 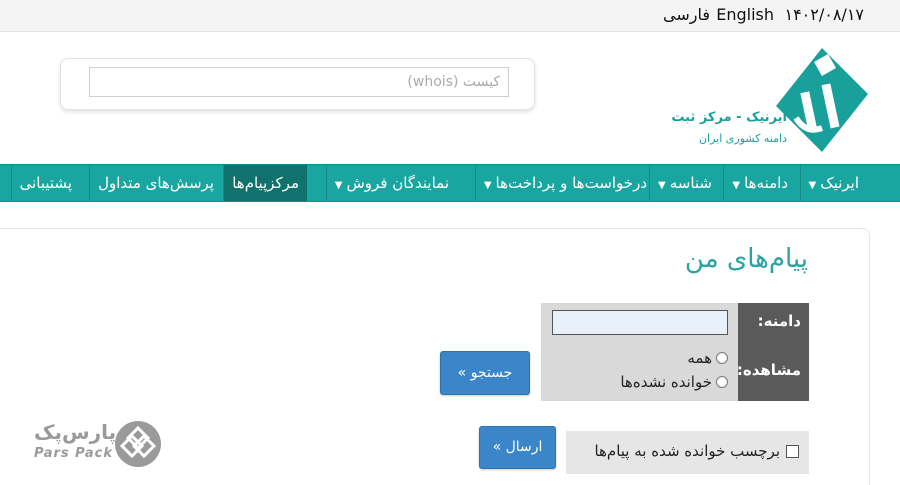 I want to click on whois-search-input, so click(x=299, y=82).